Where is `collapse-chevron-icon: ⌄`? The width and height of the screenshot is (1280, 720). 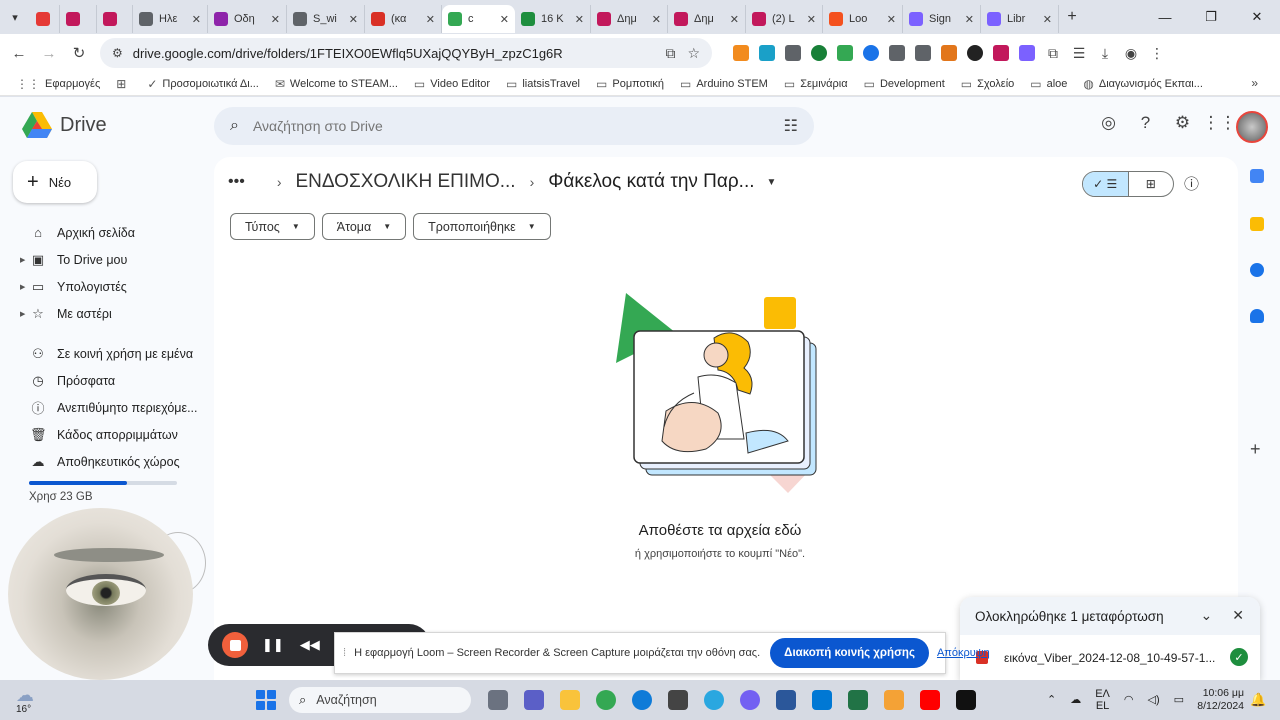 collapse-chevron-icon: ⌄ is located at coordinates (1207, 615).